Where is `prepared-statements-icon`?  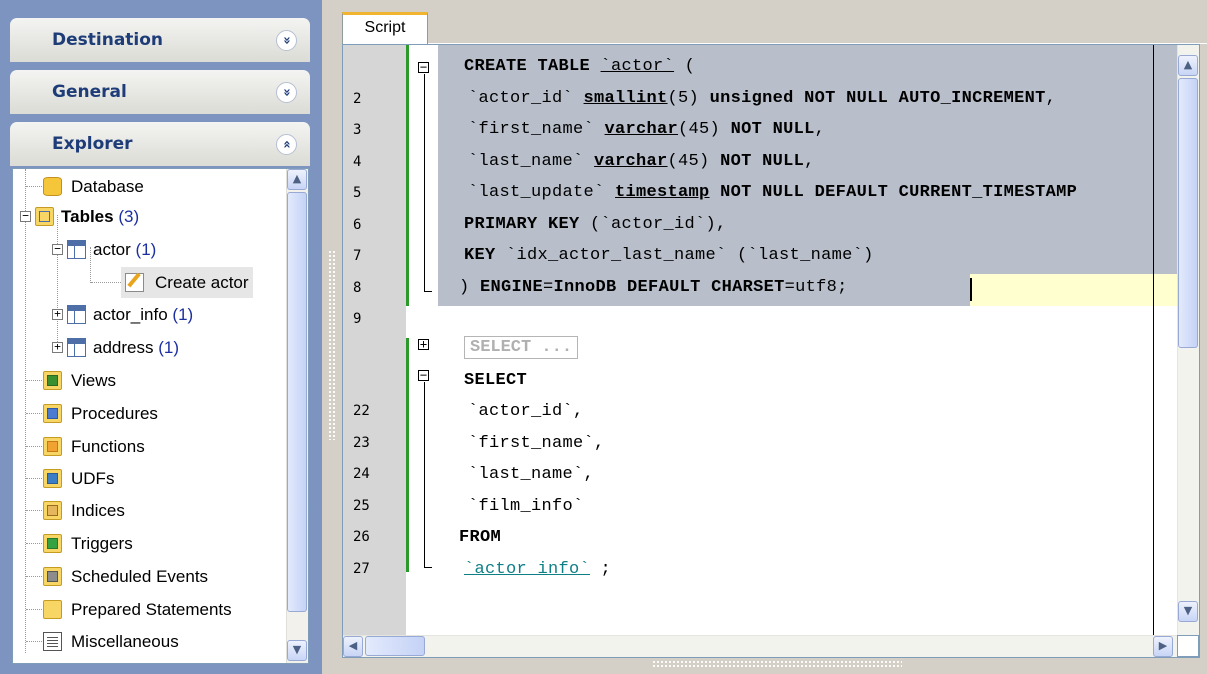
prepared-statements-icon is located at coordinates (52, 609).